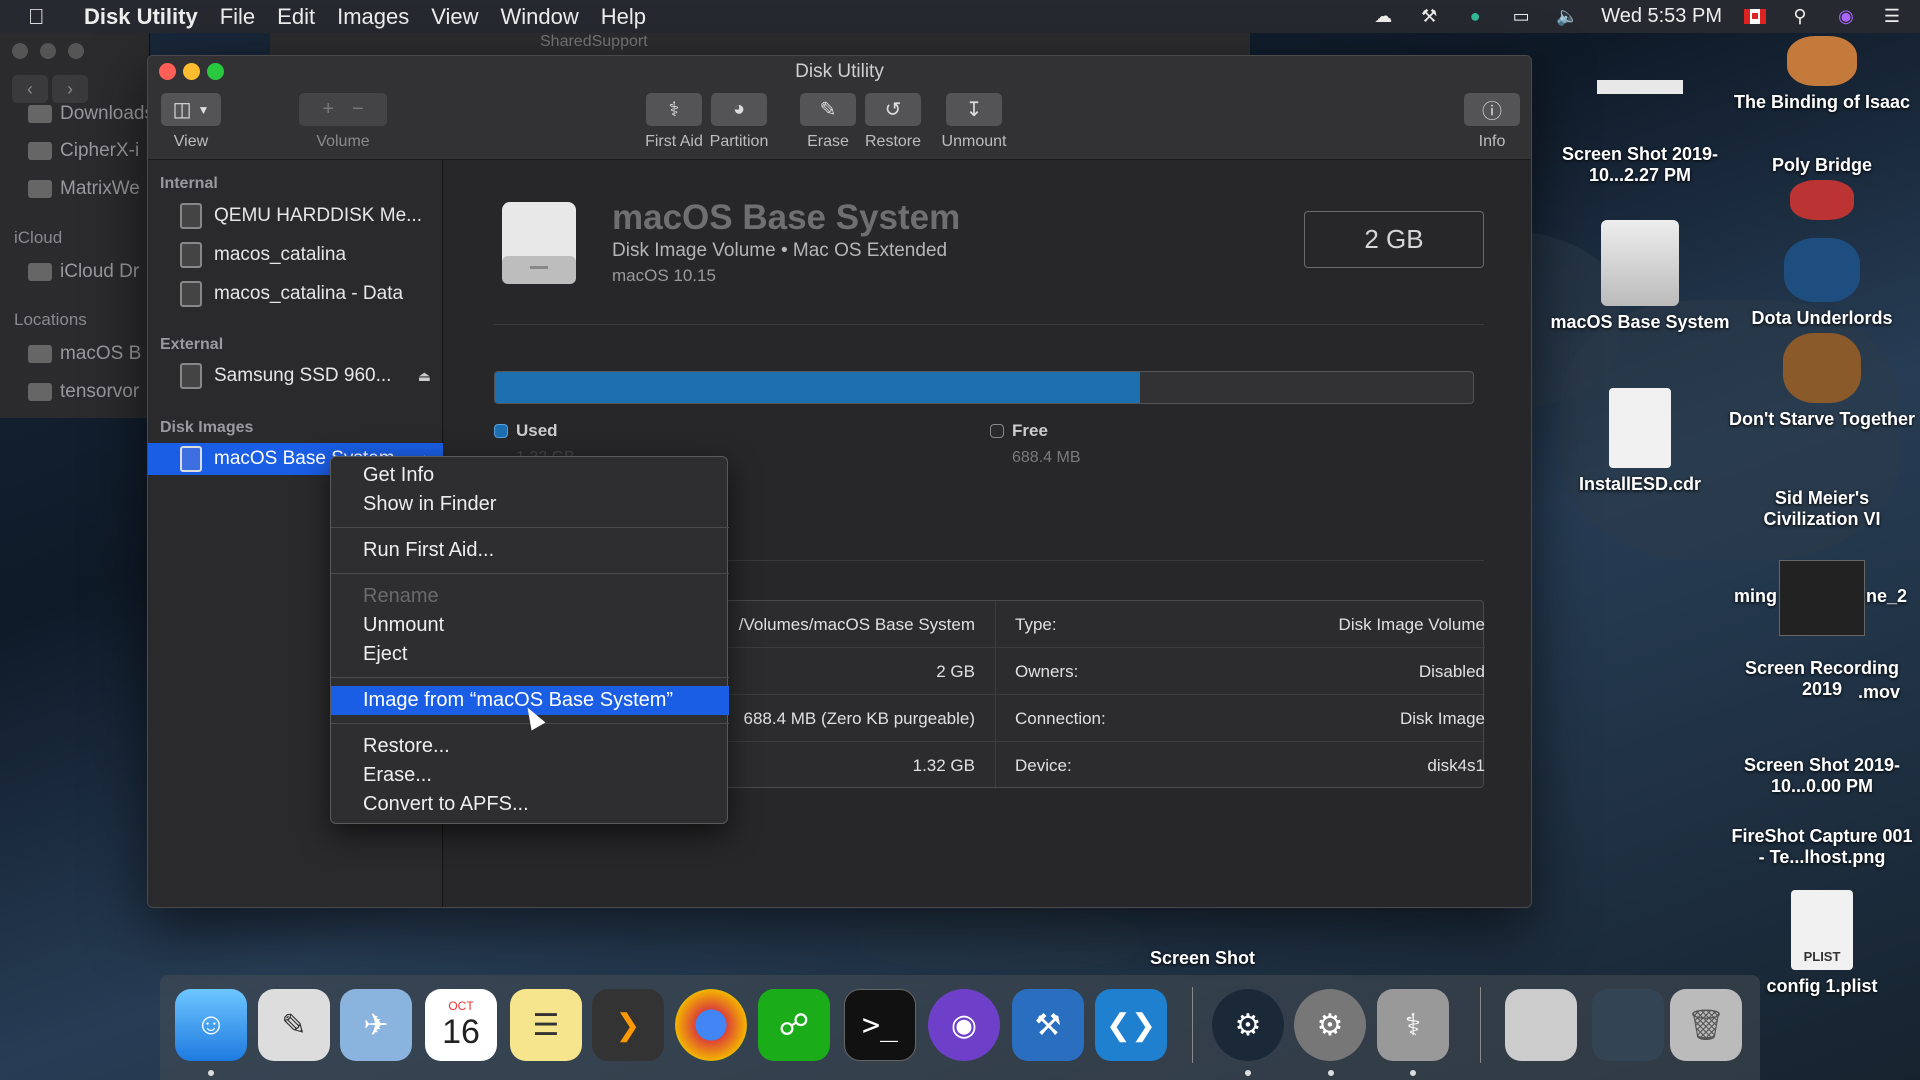  Describe the element at coordinates (84, 354) in the screenshot. I see `finder-item: macOS B` at that location.